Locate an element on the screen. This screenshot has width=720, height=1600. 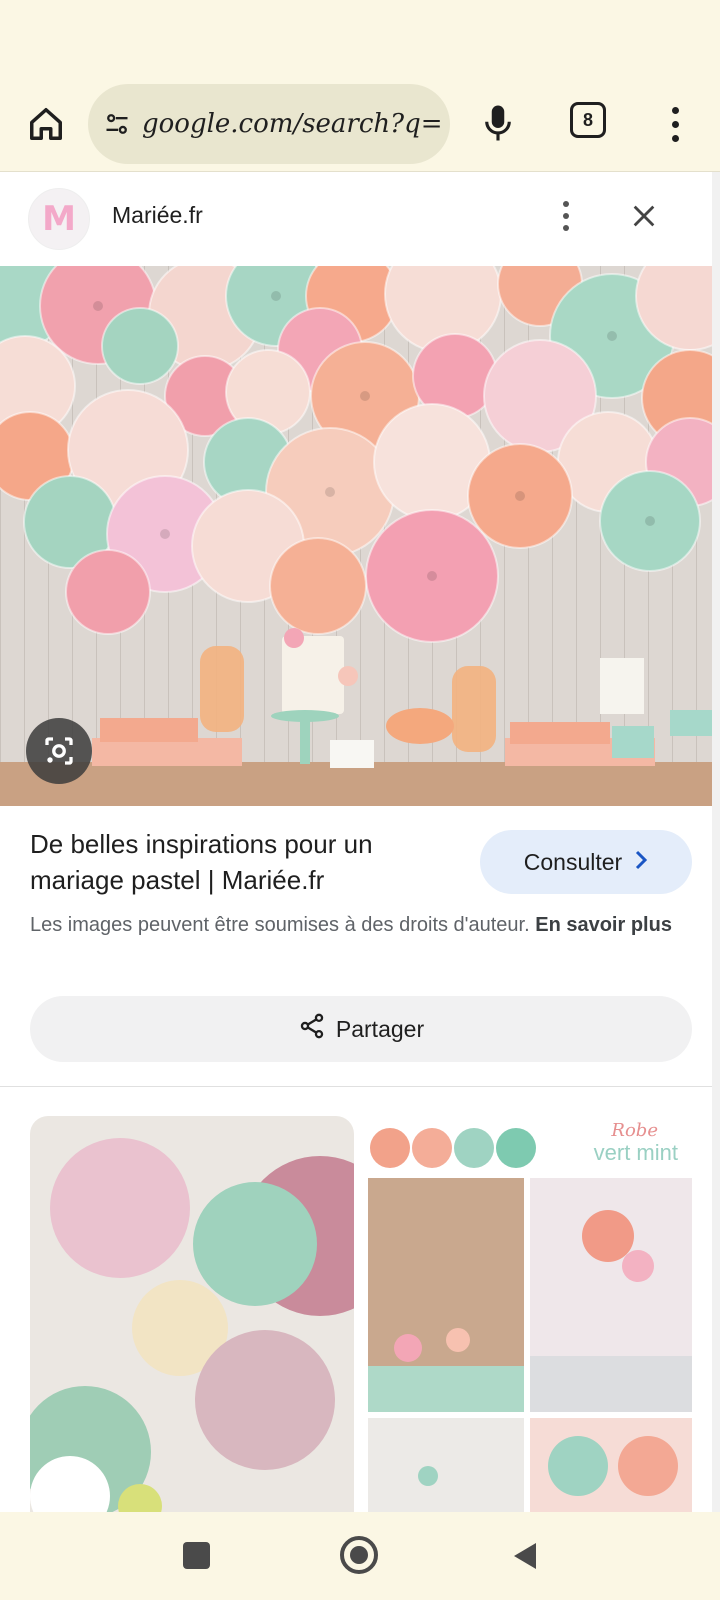
related-image-thumbnail: Robe vert mint is located at coordinates (530, 1314).